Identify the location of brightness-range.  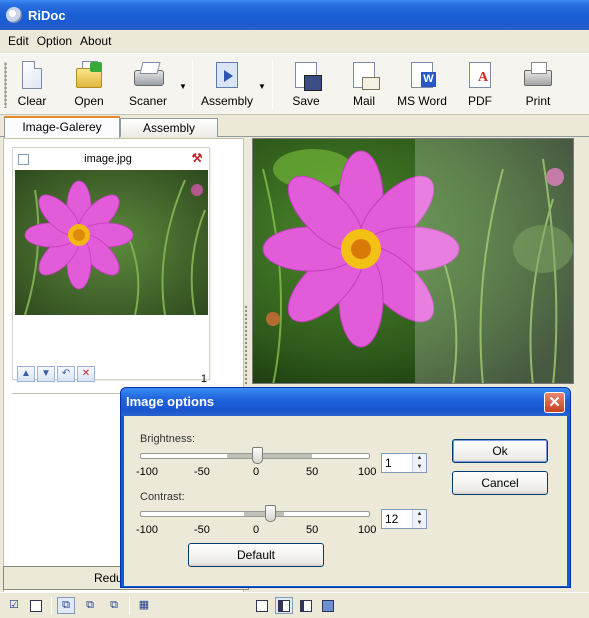
(269, 456).